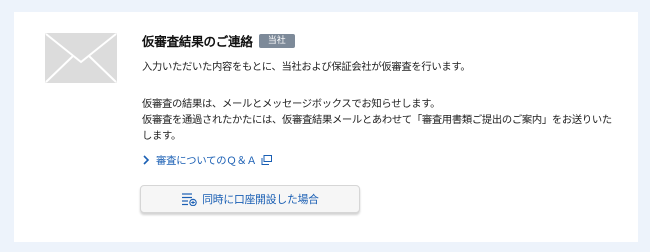  What do you see at coordinates (306, 67) in the screenshot?
I see `intro-text: 入力いただいた内容をもとに、当社および保証会社が仮審査を行います。` at bounding box center [306, 67].